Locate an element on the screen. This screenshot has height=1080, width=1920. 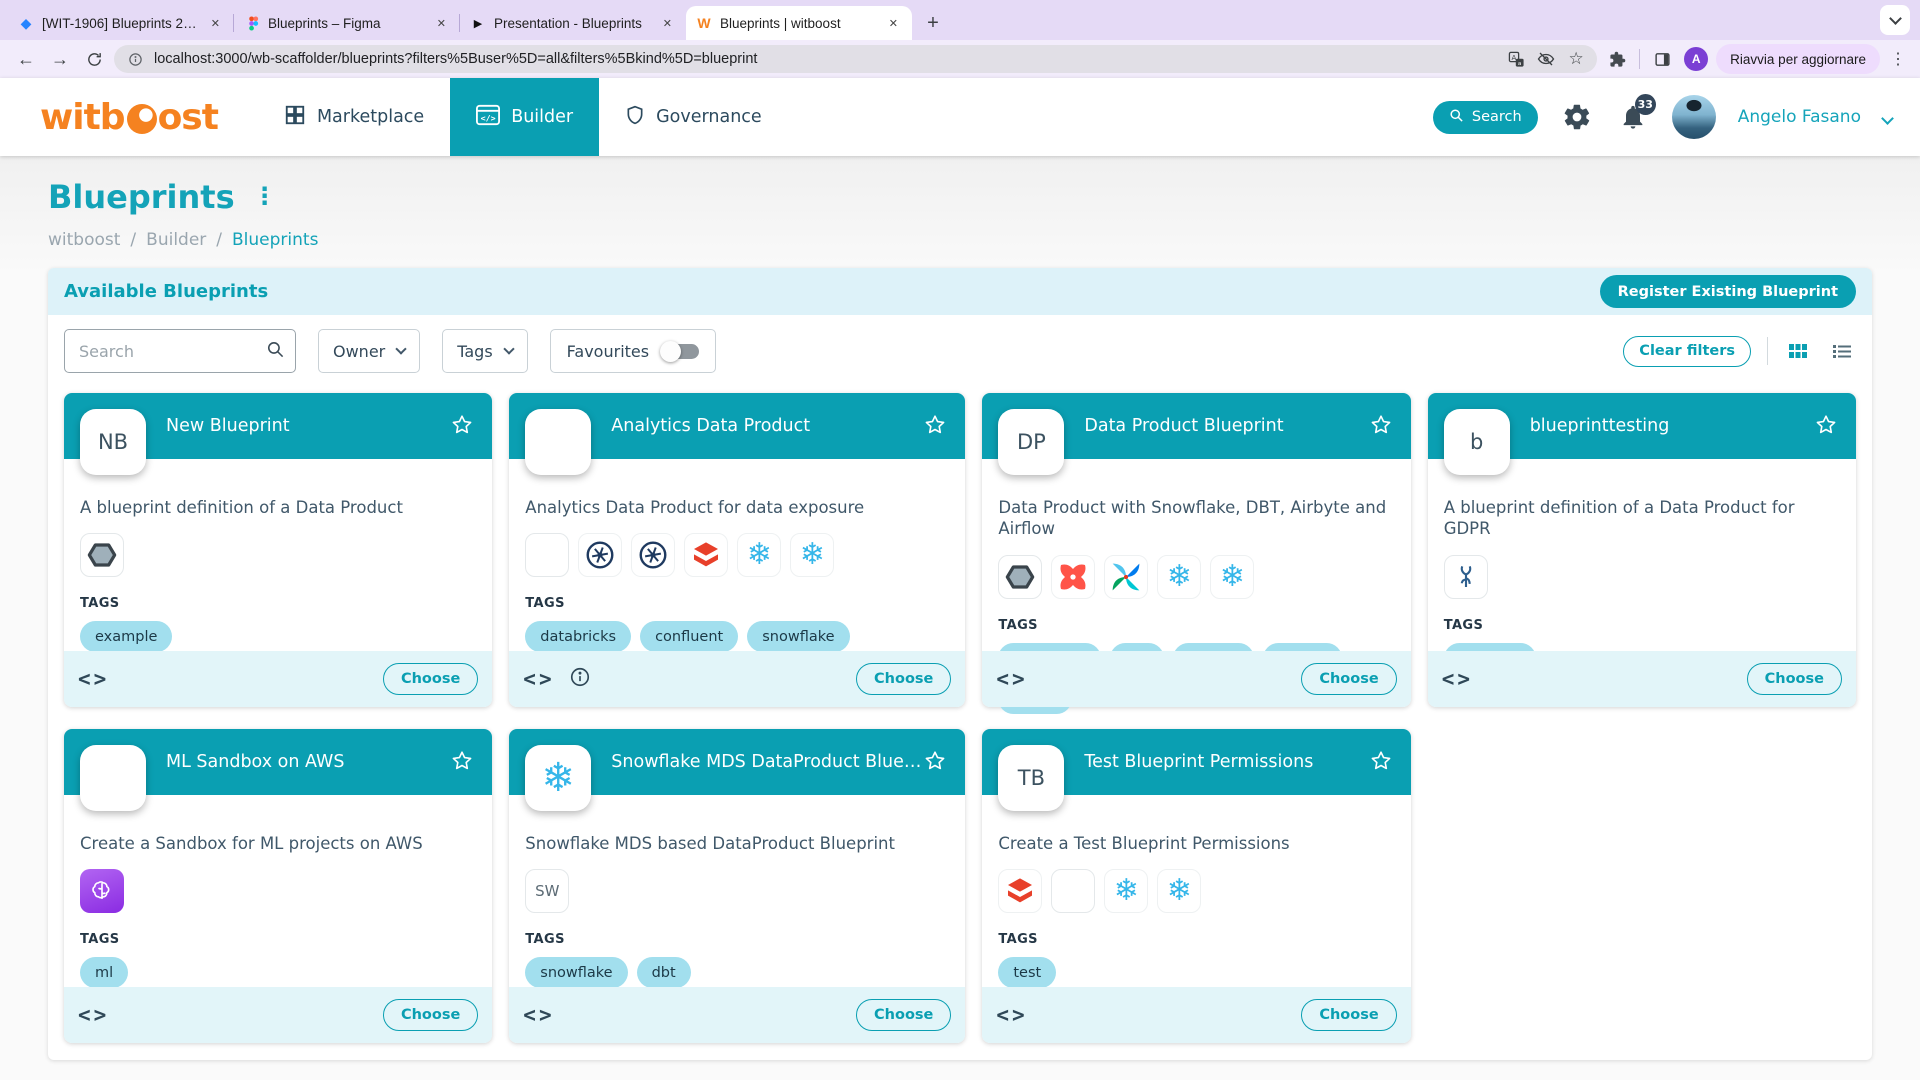
list-view-icon is located at coordinates (1842, 351).